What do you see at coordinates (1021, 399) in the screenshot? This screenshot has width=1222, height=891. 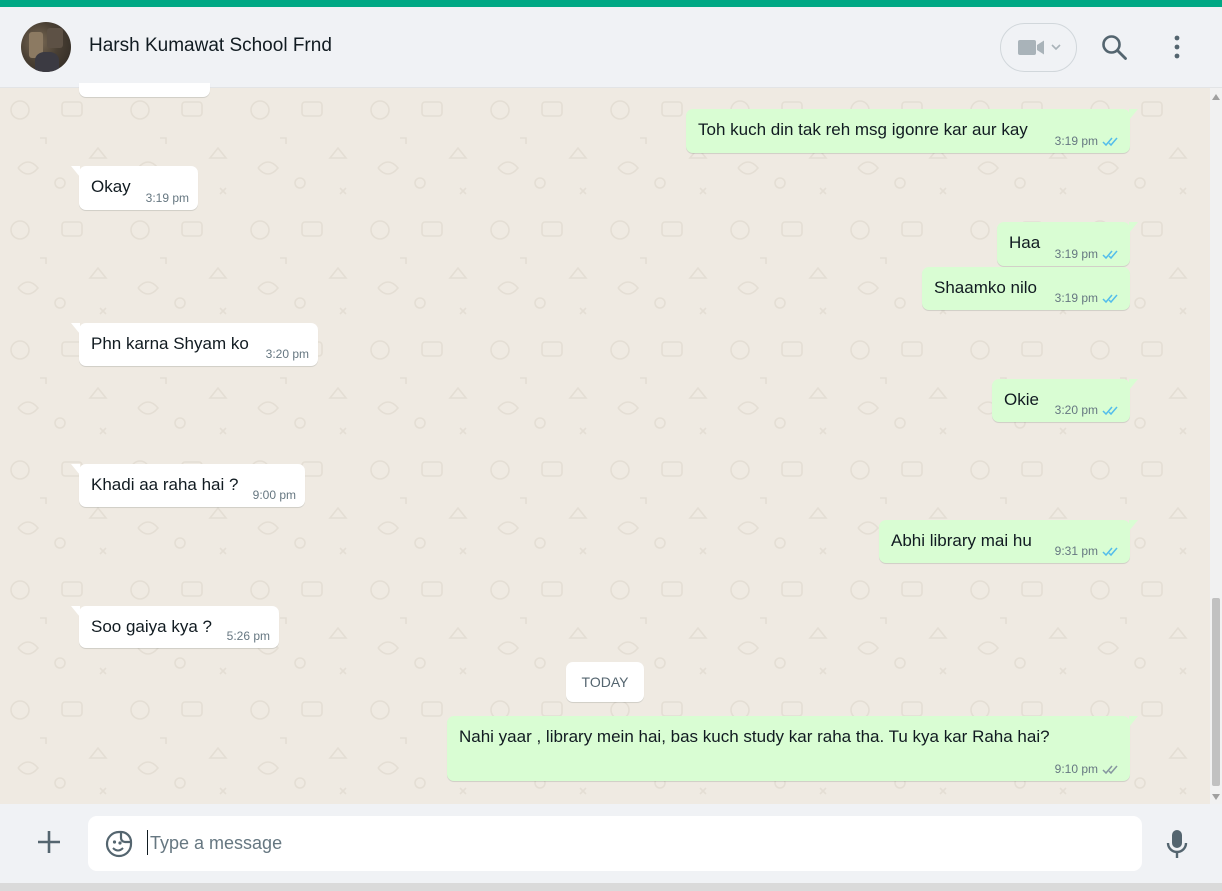 I see `message-text: Okie` at bounding box center [1021, 399].